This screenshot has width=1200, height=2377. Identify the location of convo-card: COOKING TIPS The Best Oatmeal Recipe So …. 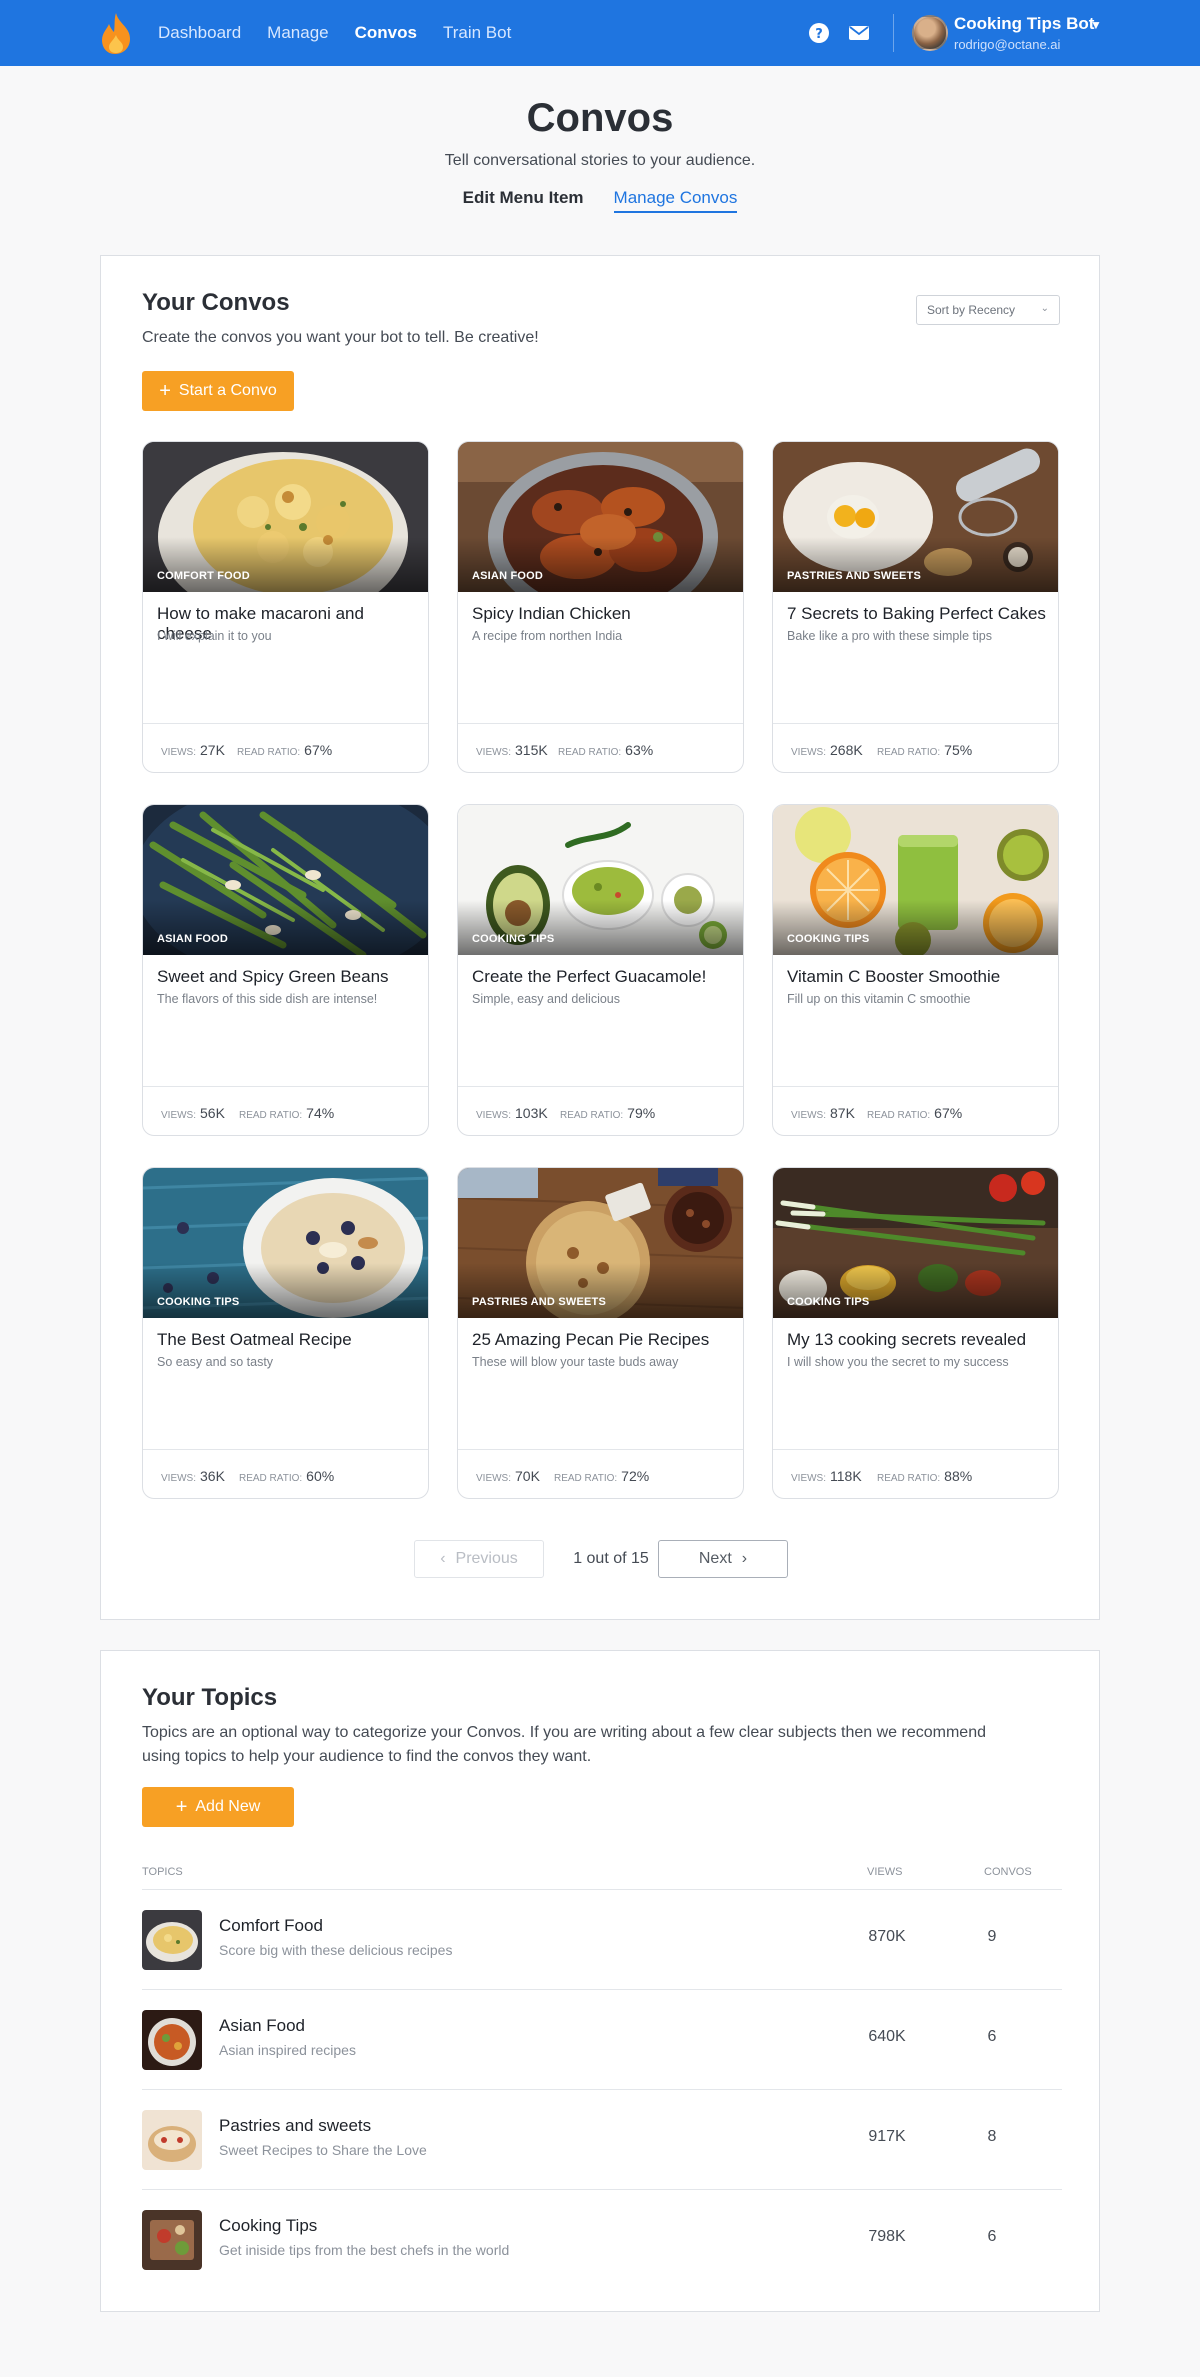
(285, 1333).